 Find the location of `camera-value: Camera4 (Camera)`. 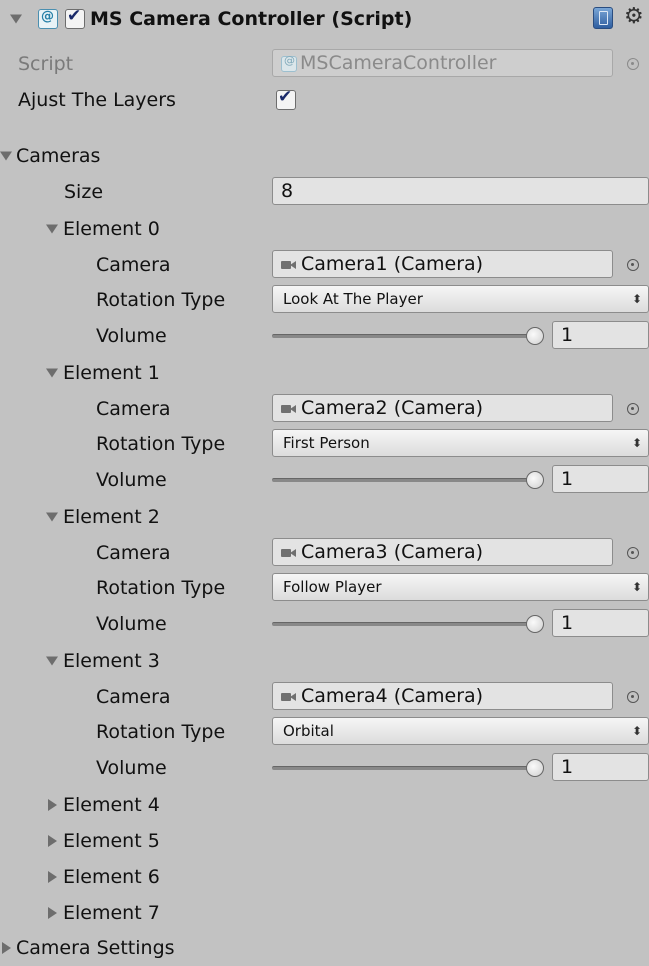

camera-value: Camera4 (Camera) is located at coordinates (392, 696).